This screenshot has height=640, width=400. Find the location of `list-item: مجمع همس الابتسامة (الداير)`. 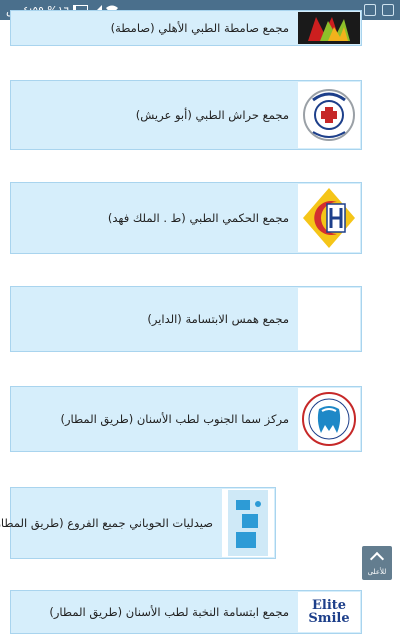

list-item: مجمع همس الابتسامة (الداير) is located at coordinates (186, 319).